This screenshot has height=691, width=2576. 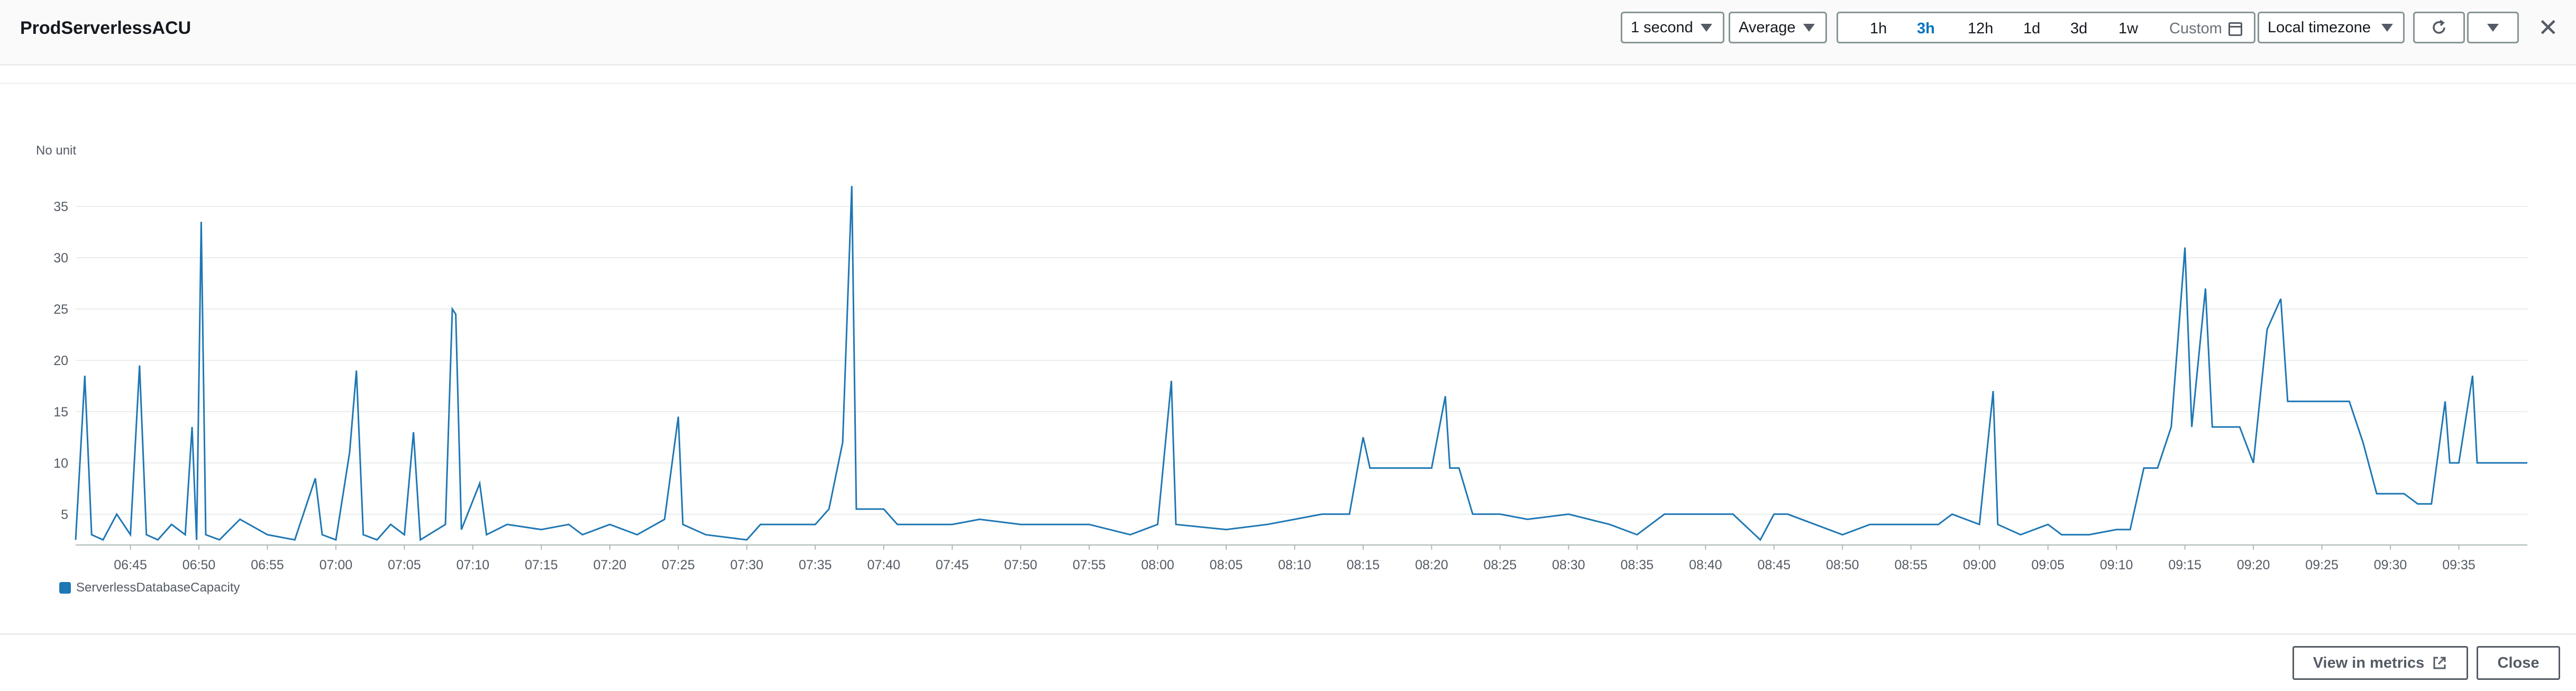 I want to click on y-axis: 5 10 15 20 25 30 35, so click(x=60, y=361).